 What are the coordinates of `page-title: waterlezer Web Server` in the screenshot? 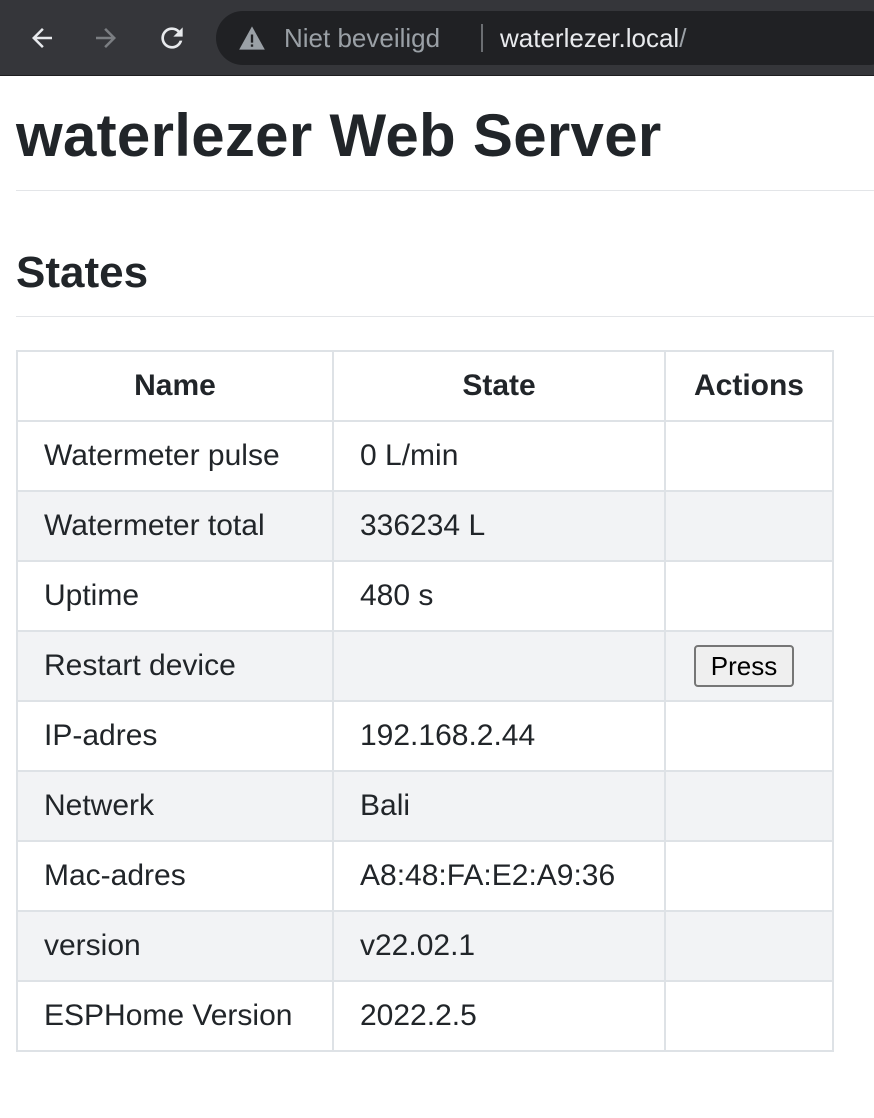 It's located at (339, 135).